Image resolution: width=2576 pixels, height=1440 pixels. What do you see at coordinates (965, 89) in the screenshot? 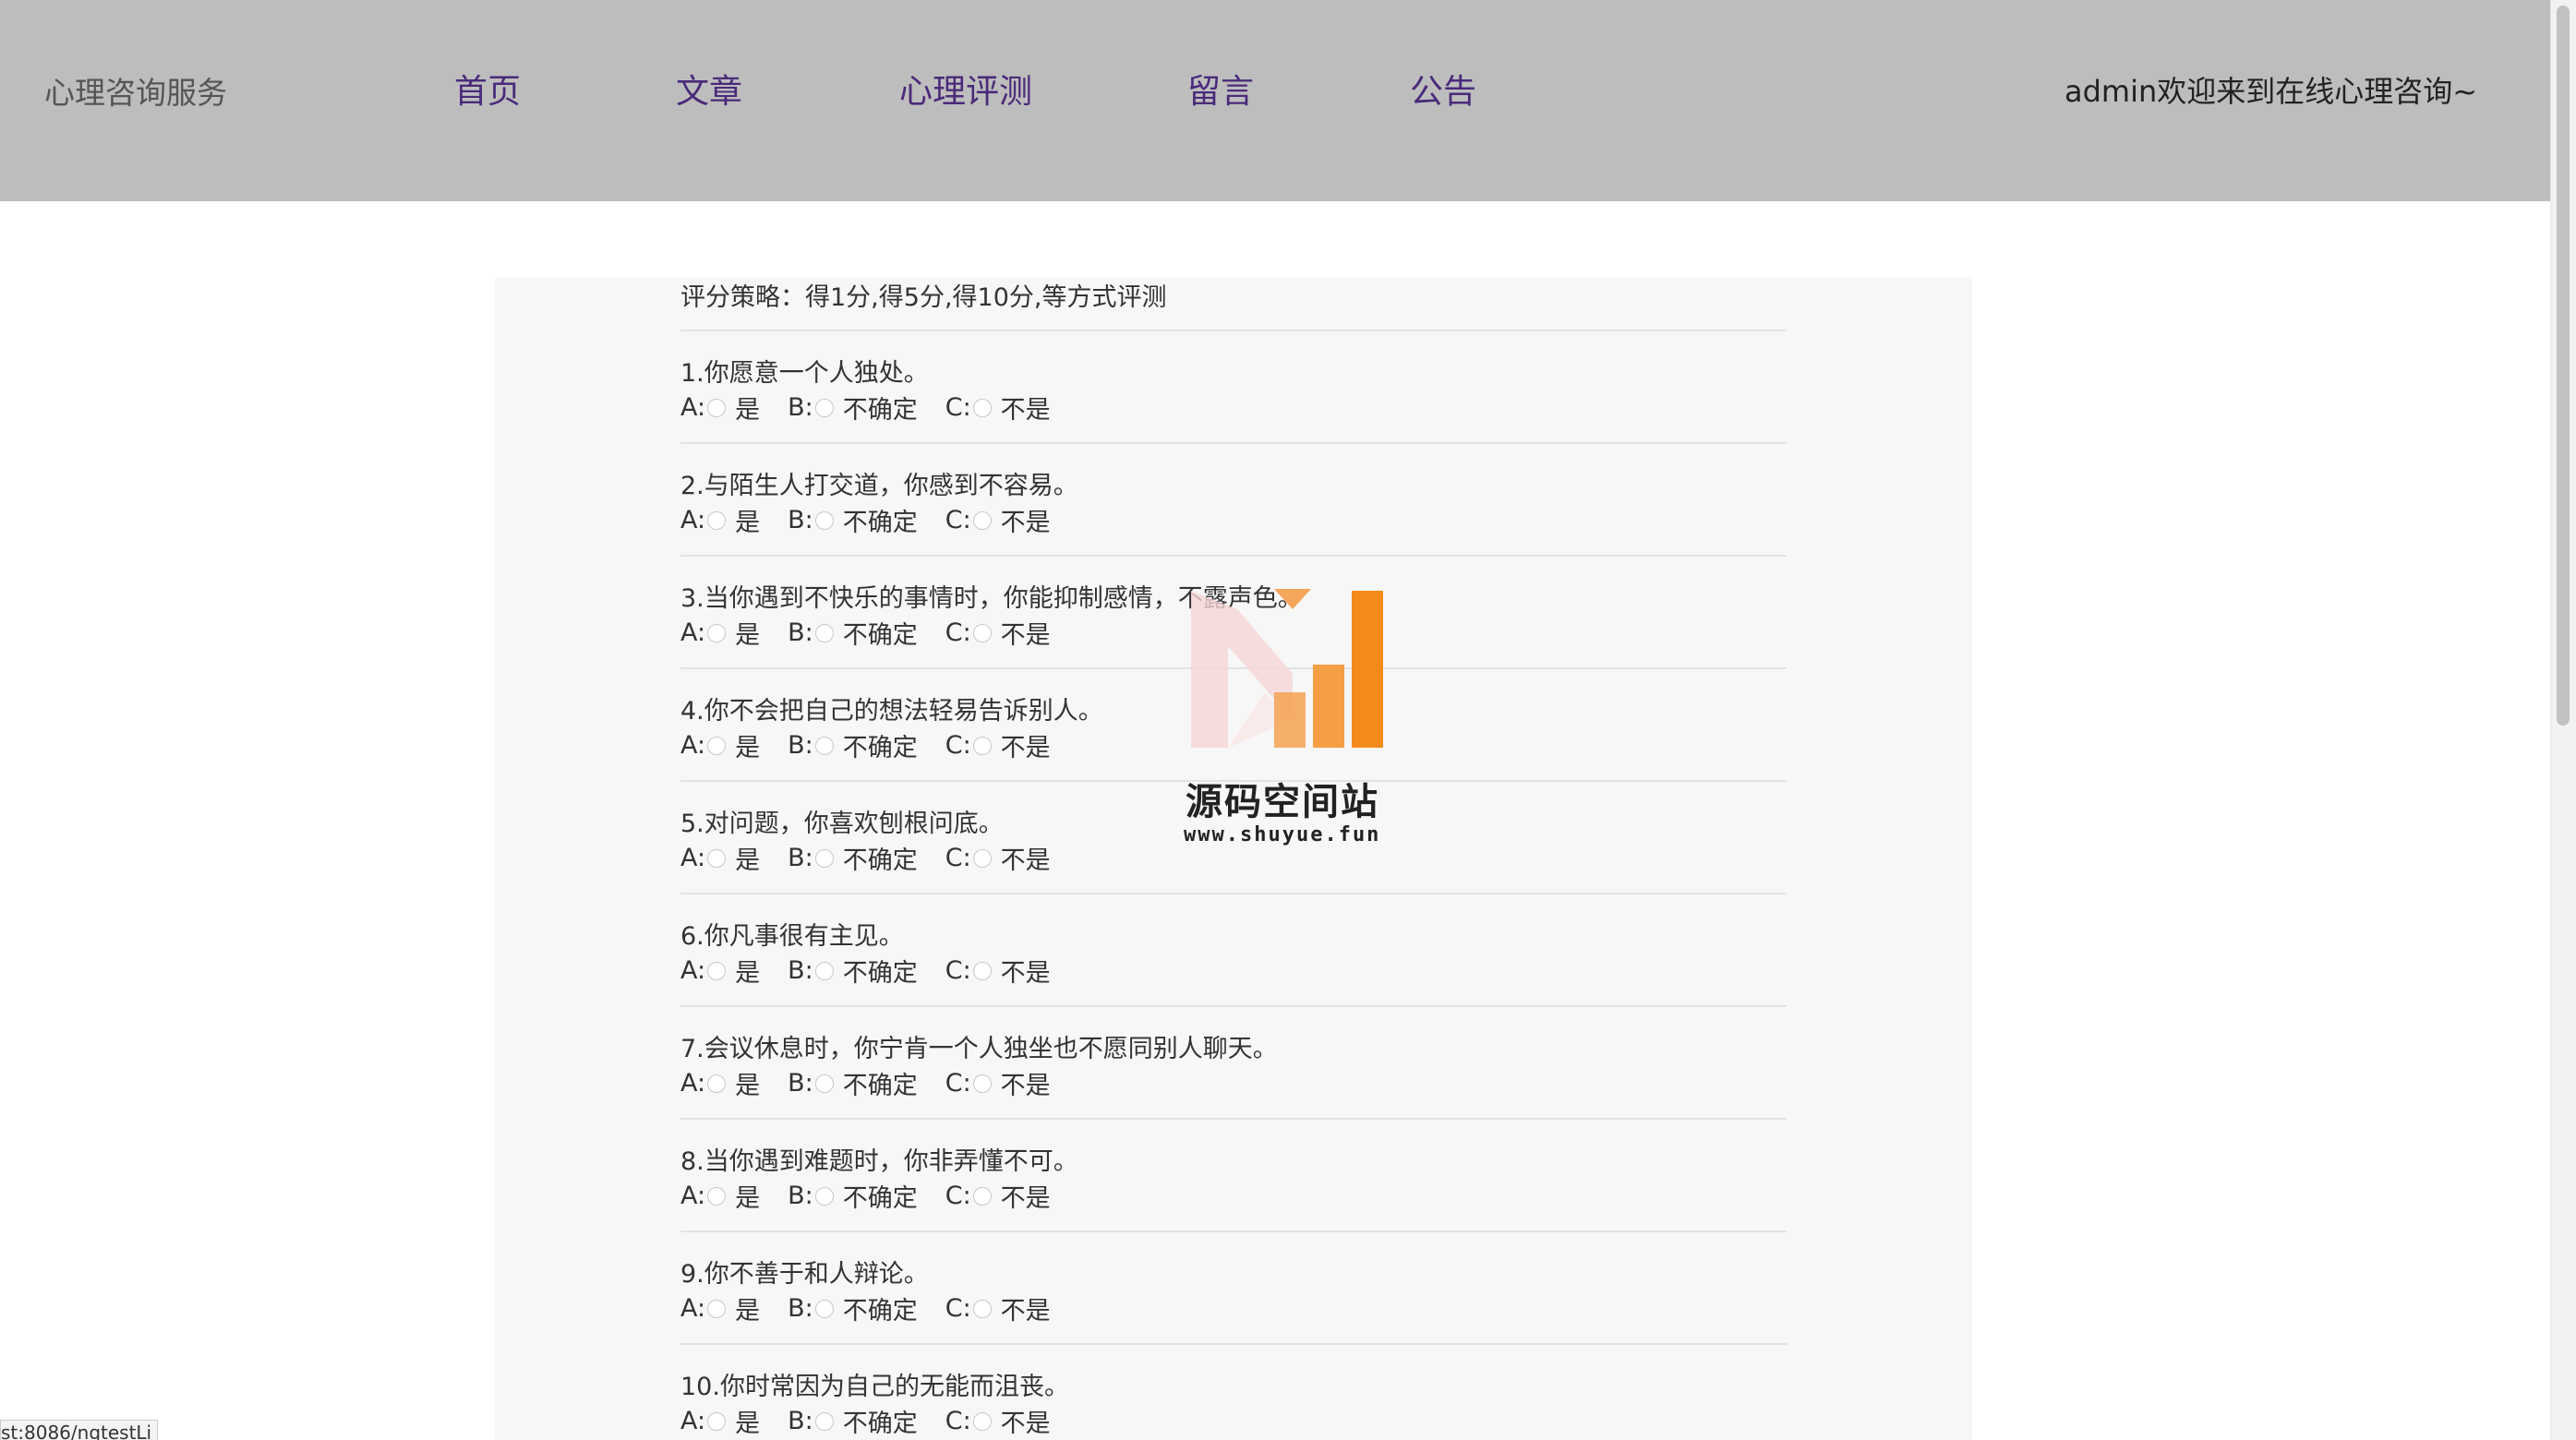
I see `nav-psych-test: 心理评测` at bounding box center [965, 89].